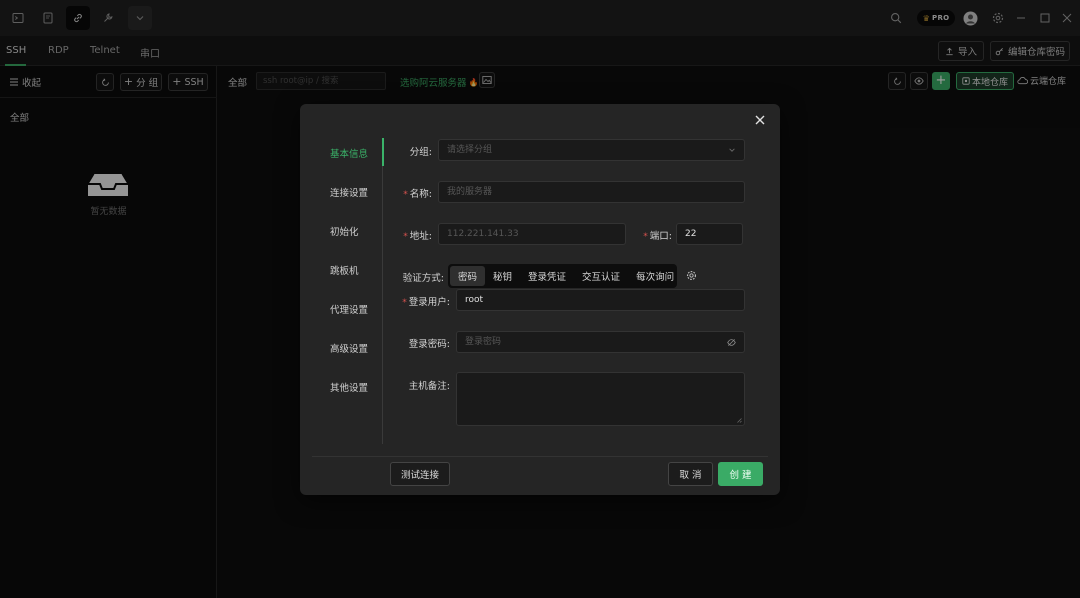 Image resolution: width=1080 pixels, height=598 pixels. I want to click on auth-option-interactive: 交互认证, so click(601, 276).